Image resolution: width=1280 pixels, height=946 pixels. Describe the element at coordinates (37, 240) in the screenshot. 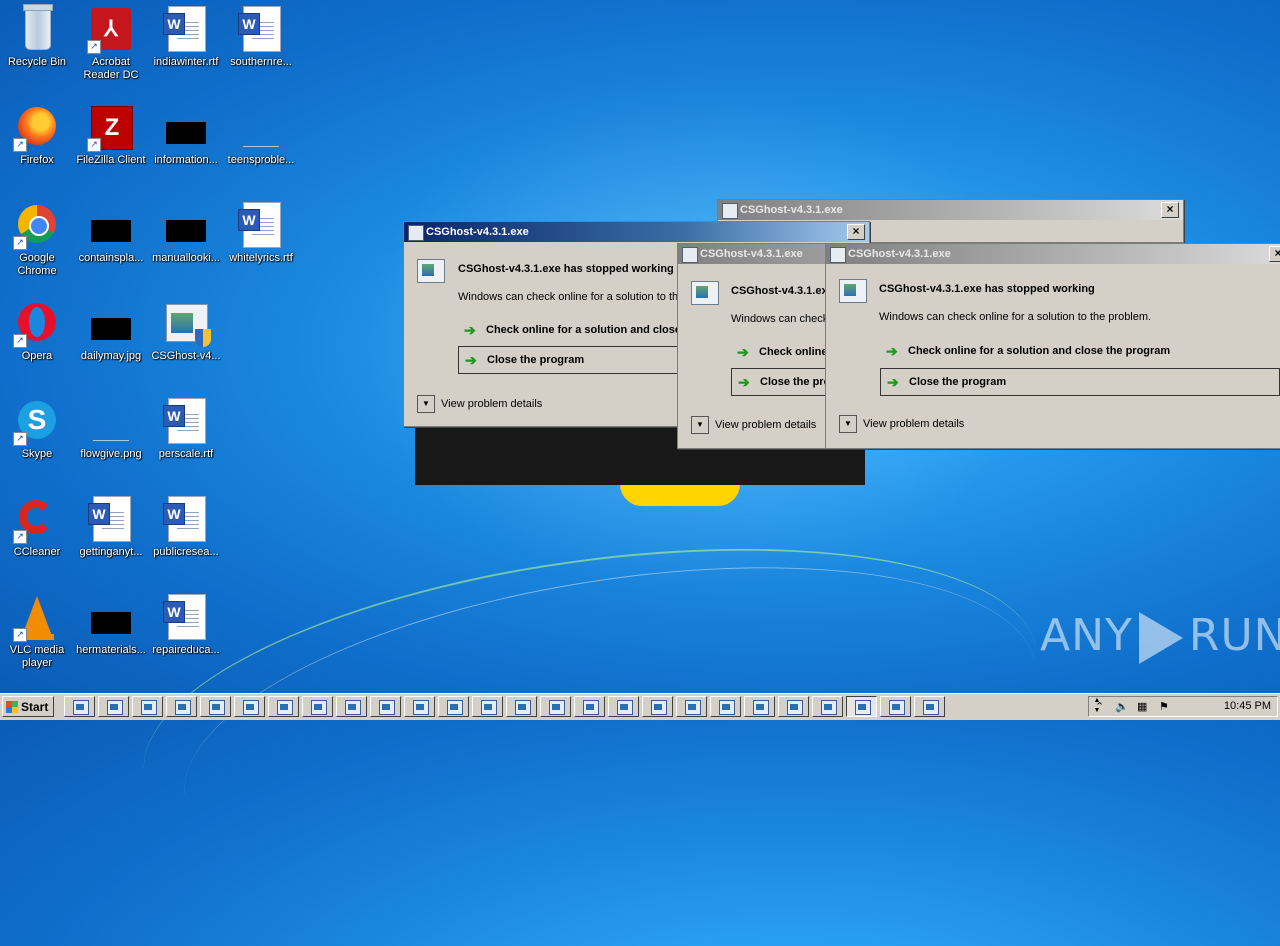

I see `desktop-icon-chrome: ↗ Google Chrome` at that location.